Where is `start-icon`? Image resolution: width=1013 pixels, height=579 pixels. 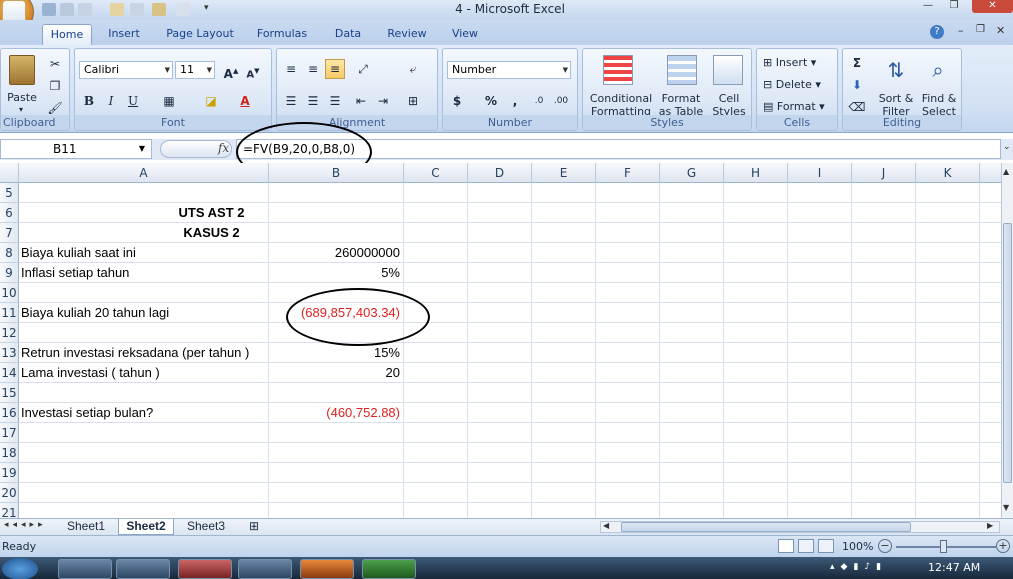 start-icon is located at coordinates (20, 568).